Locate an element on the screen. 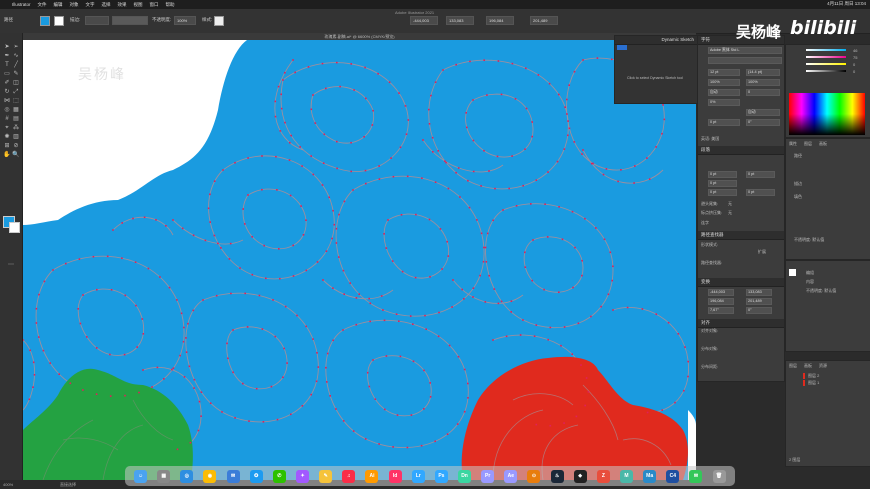 This screenshot has height=489, width=870. menu-effect: 效果 is located at coordinates (122, 5).